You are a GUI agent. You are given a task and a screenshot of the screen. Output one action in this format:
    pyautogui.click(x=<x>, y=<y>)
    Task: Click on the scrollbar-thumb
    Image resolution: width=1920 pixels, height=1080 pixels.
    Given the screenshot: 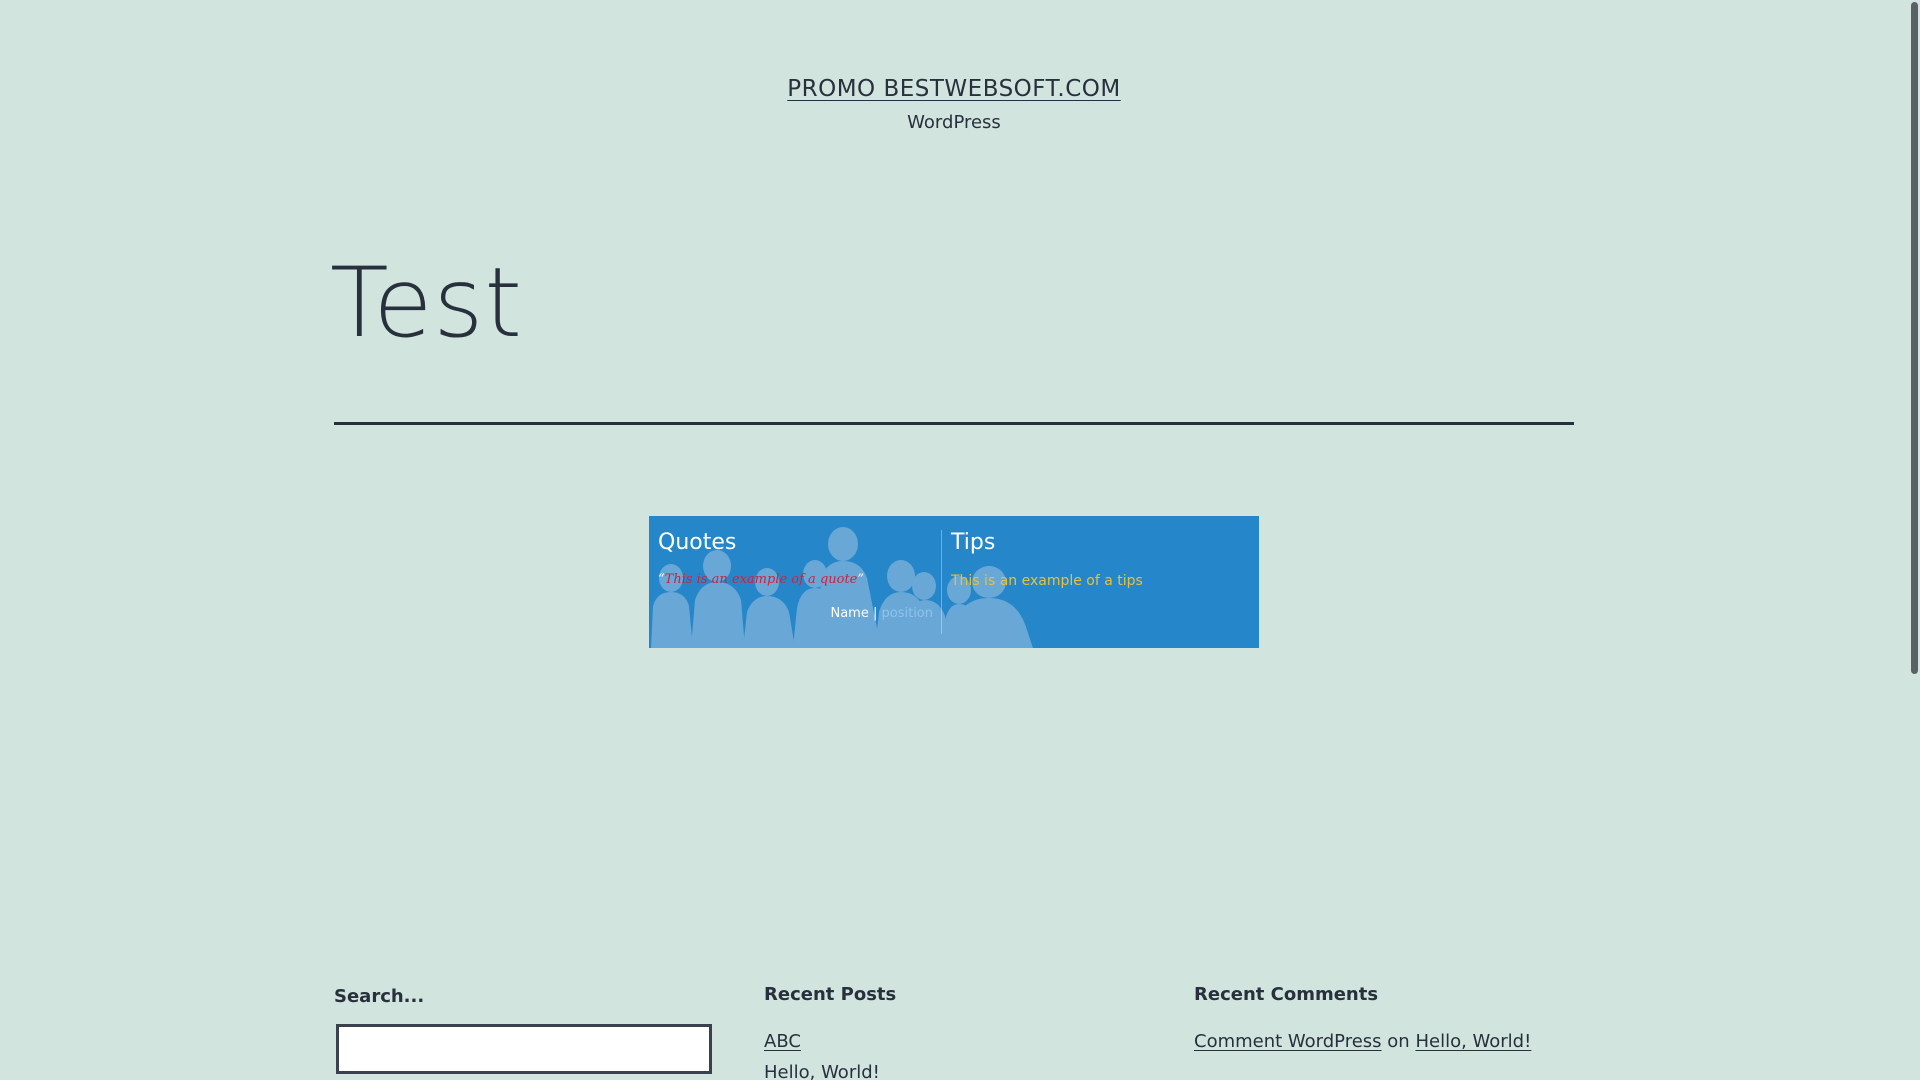 What is the action you would take?
    pyautogui.click(x=1914, y=338)
    